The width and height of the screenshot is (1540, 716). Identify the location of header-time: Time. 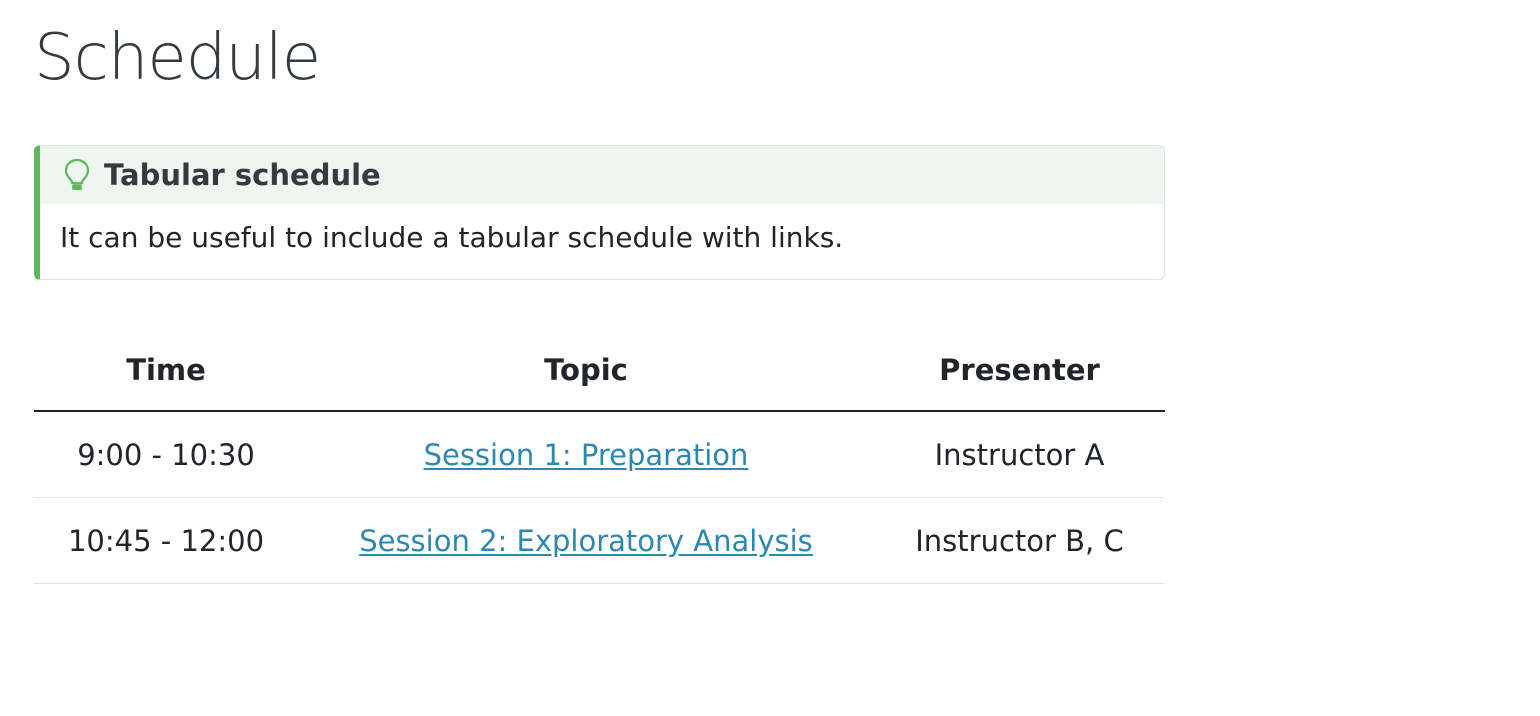
(166, 371).